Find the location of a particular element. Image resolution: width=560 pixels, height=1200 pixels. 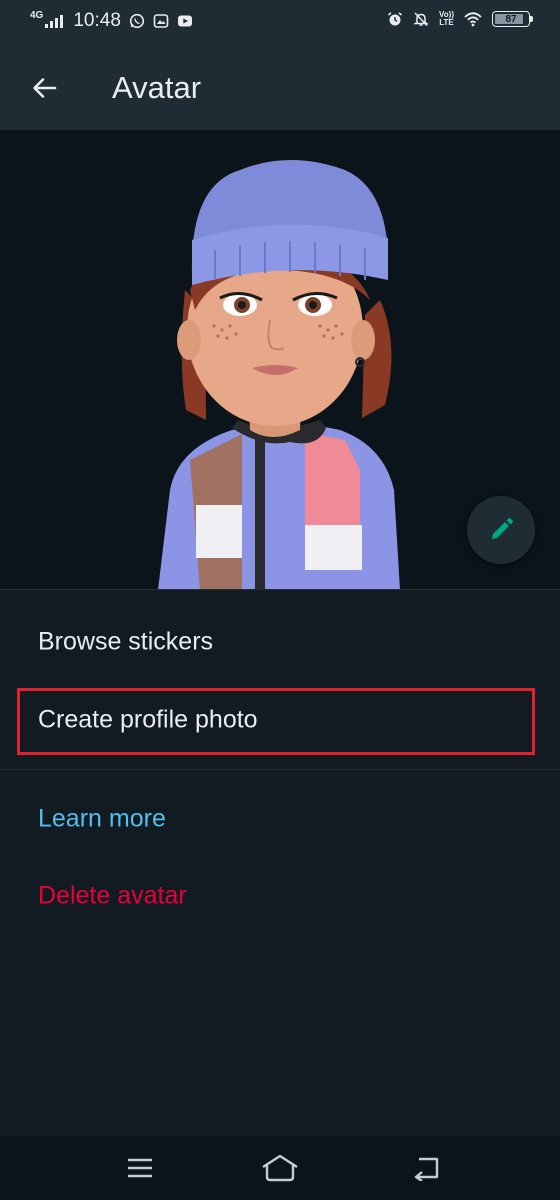

menu-icon is located at coordinates (140, 1168).